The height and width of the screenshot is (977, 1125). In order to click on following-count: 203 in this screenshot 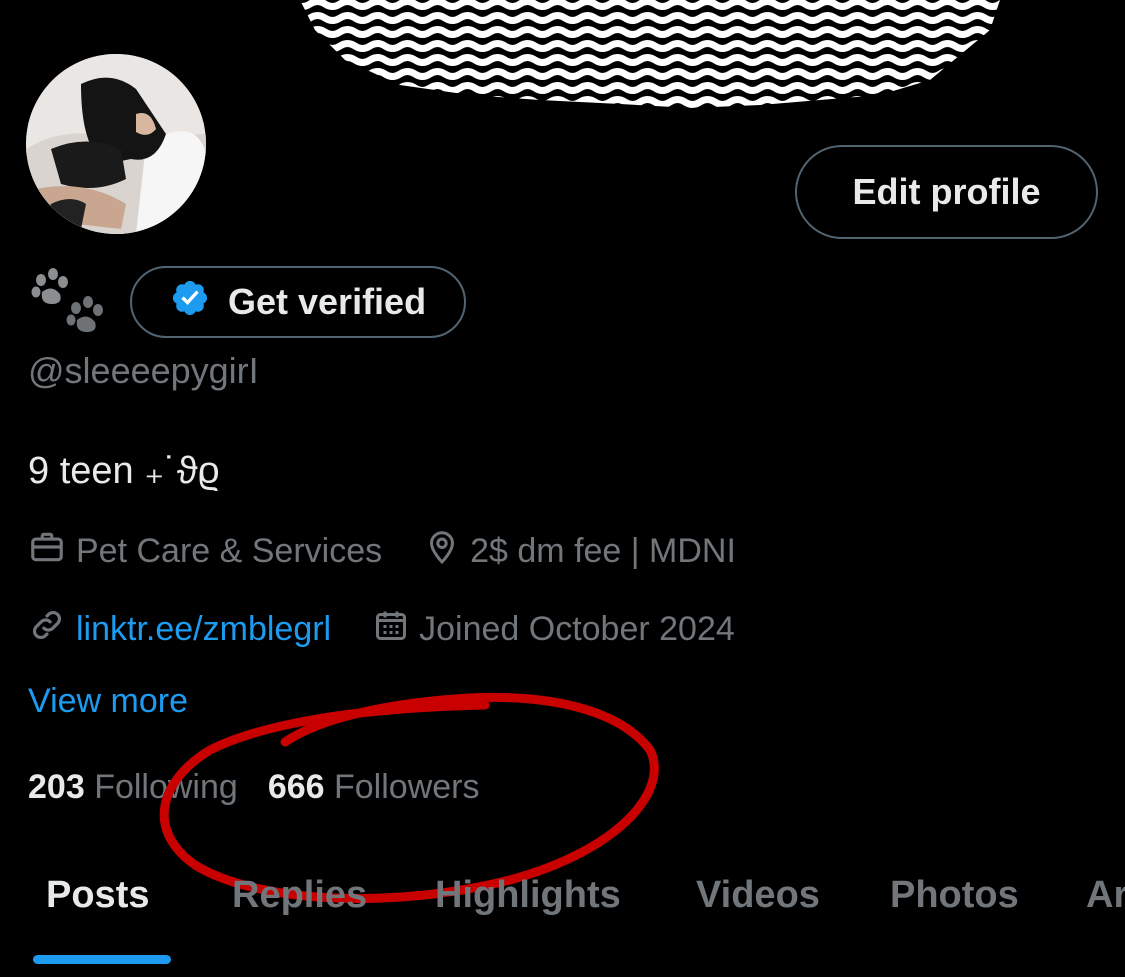, I will do `click(56, 787)`.